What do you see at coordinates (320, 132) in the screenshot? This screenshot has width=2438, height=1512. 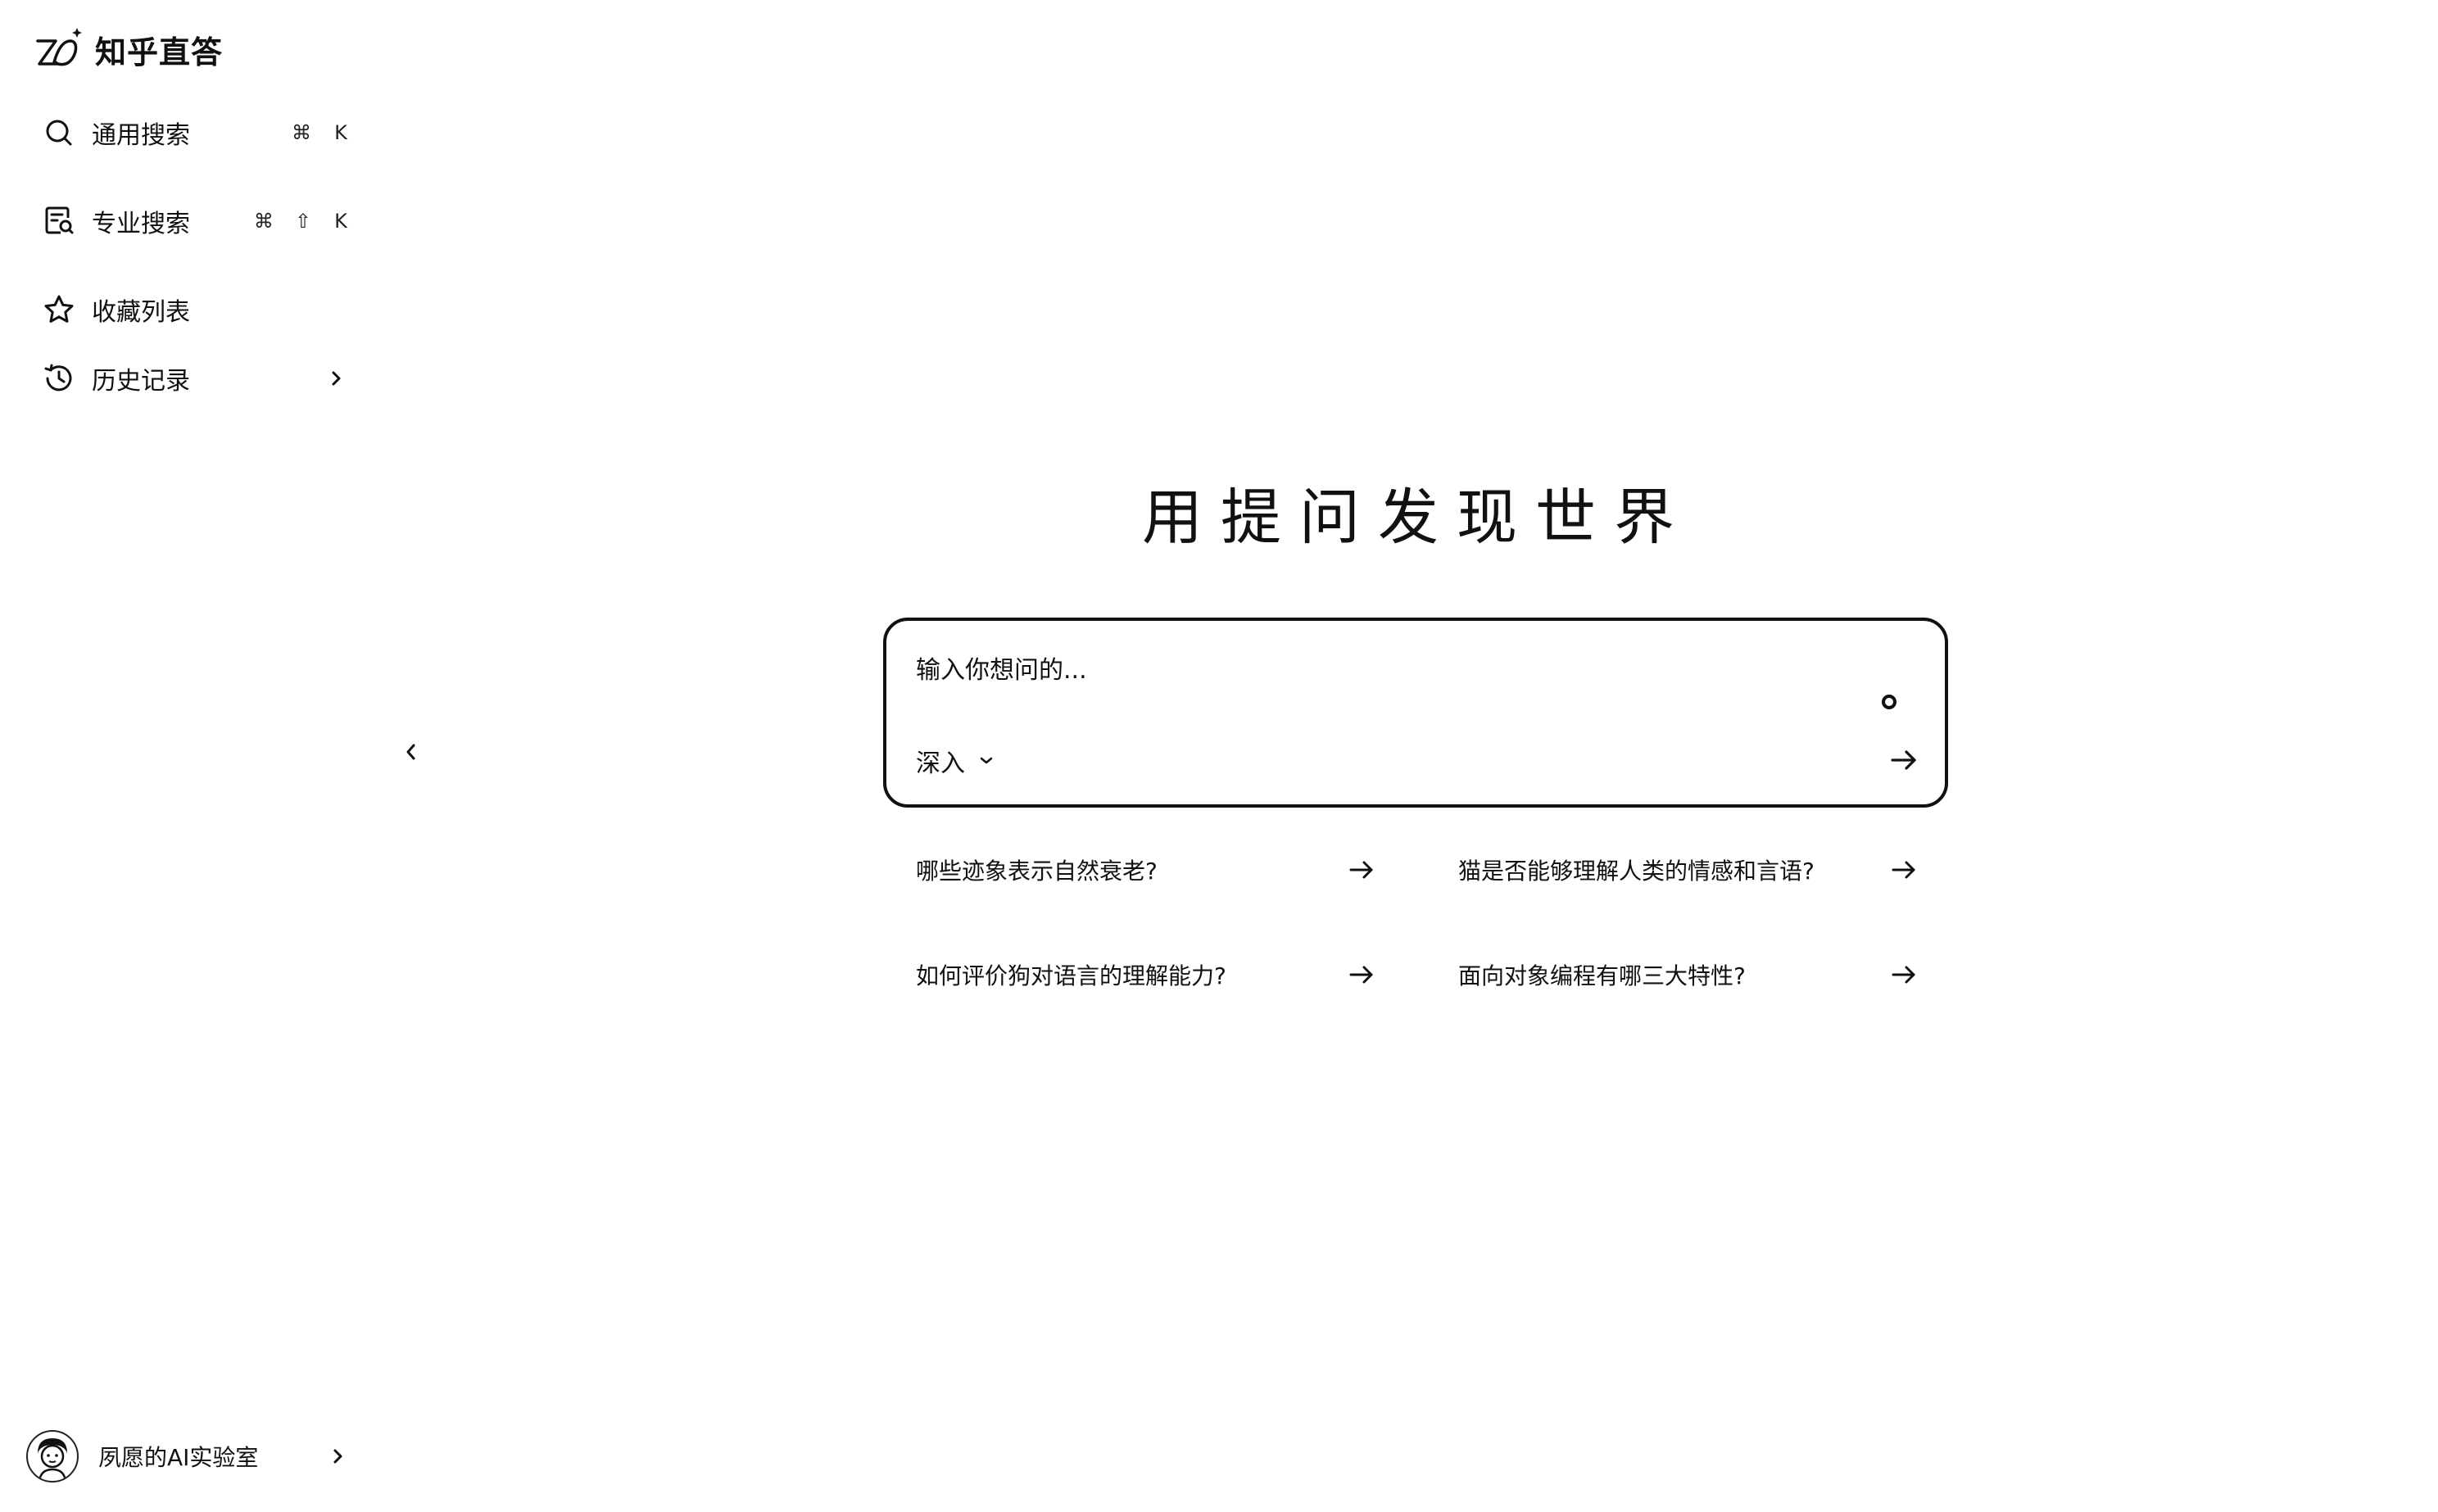 I see `shortcut-hint: ⌘ K` at bounding box center [320, 132].